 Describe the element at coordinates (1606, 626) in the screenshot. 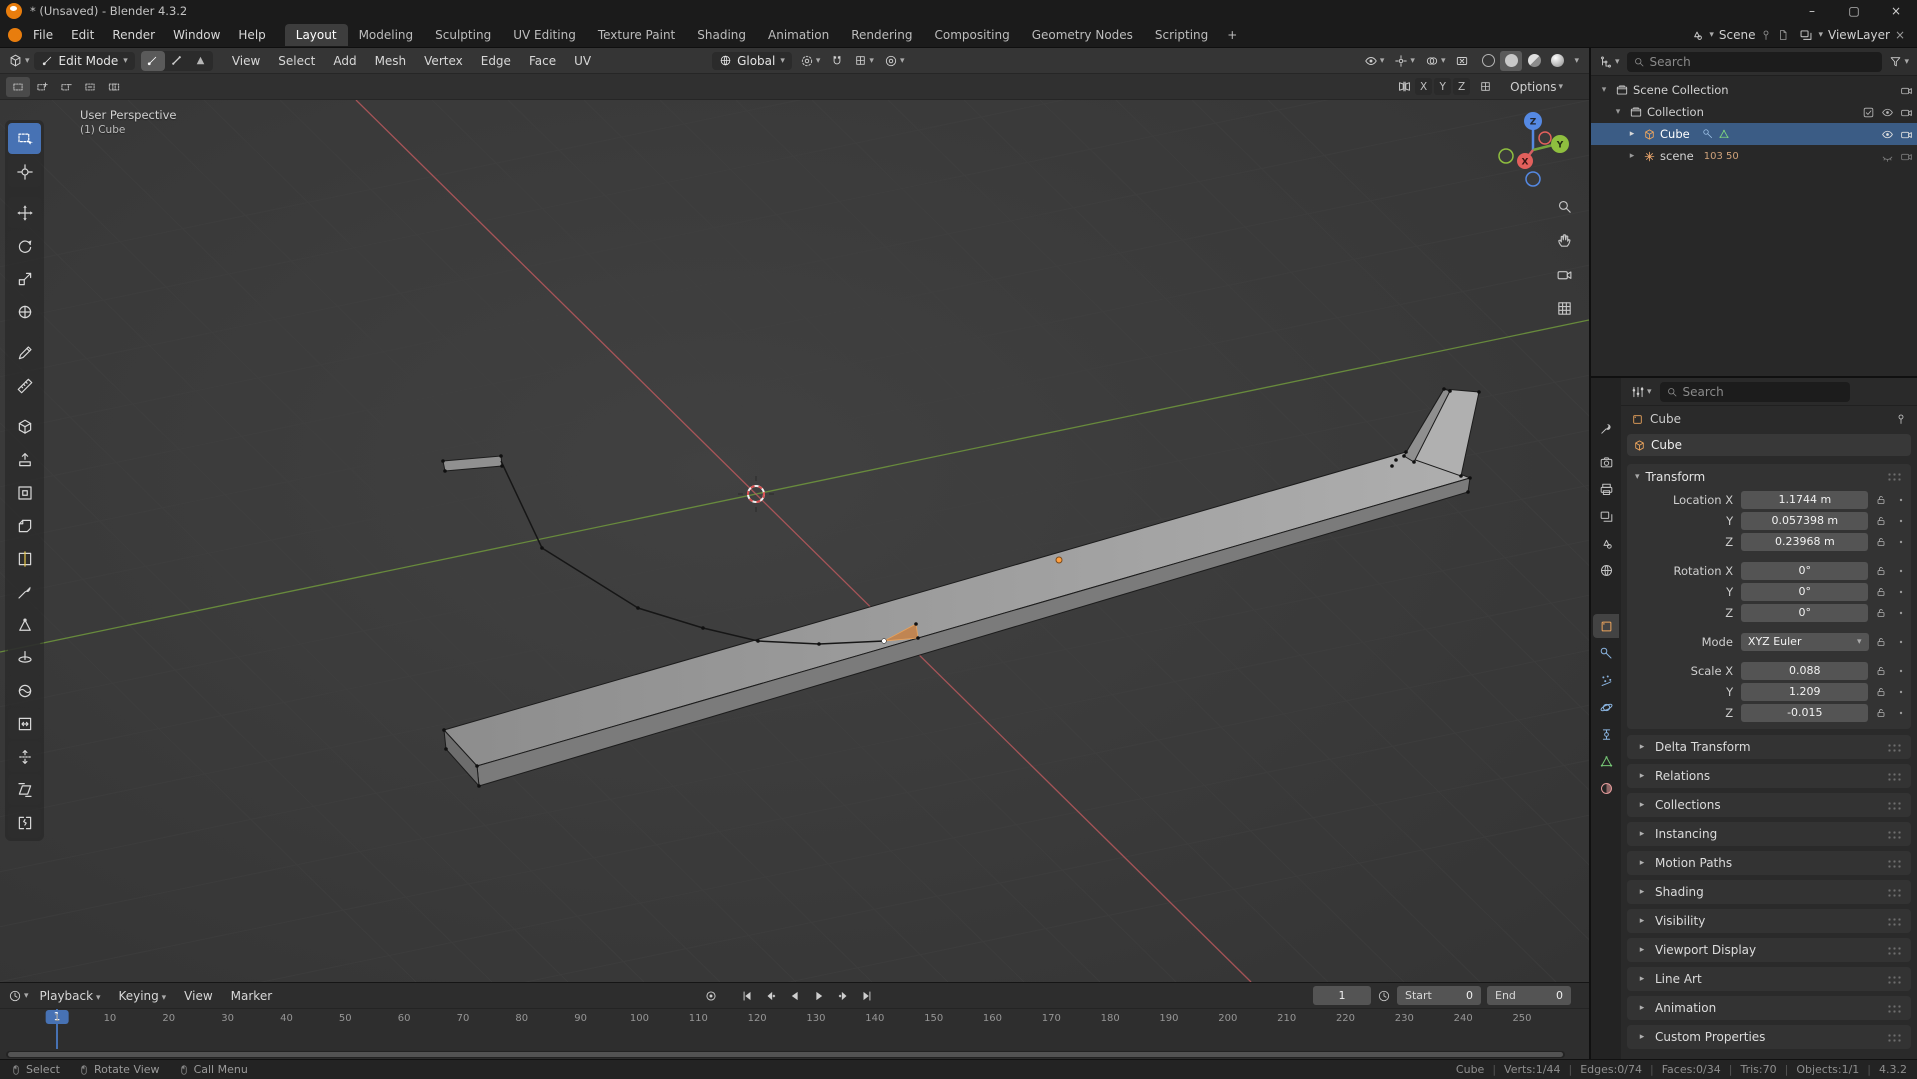

I see `properties-tab-object` at that location.